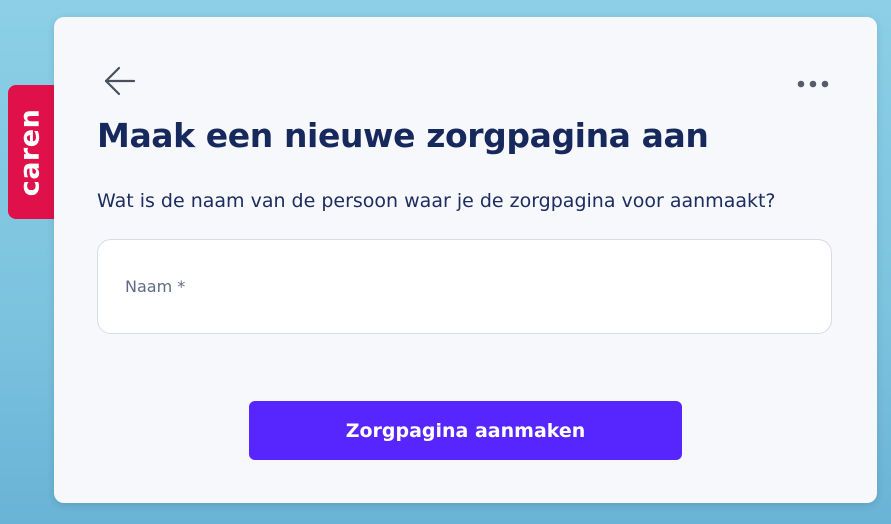  I want to click on back-button, so click(120, 83).